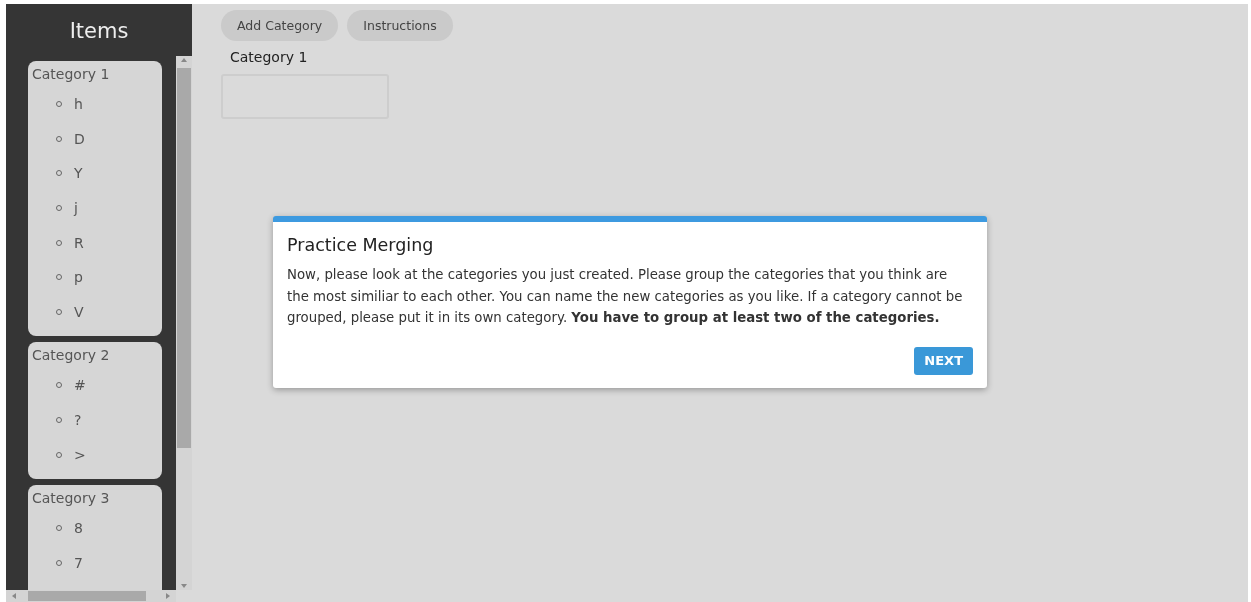 The height and width of the screenshot is (602, 1251). Describe the element at coordinates (78, 420) in the screenshot. I see `list-item: ?` at that location.